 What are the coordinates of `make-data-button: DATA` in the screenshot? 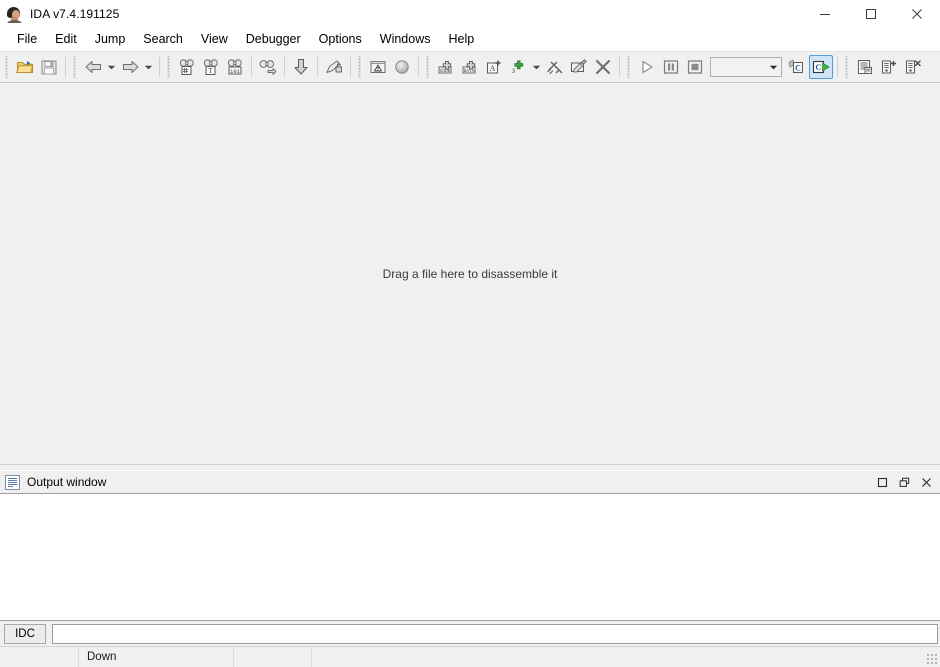 It's located at (470, 67).